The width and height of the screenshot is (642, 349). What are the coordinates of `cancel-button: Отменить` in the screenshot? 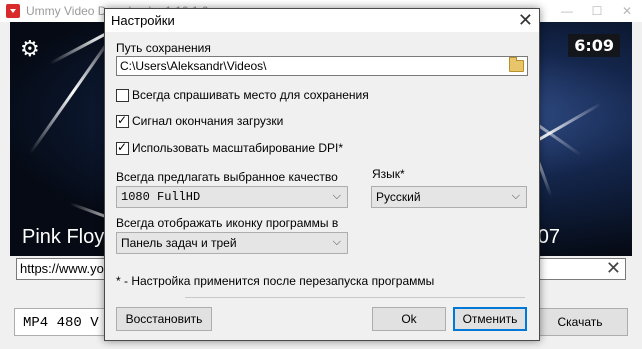 It's located at (490, 319).